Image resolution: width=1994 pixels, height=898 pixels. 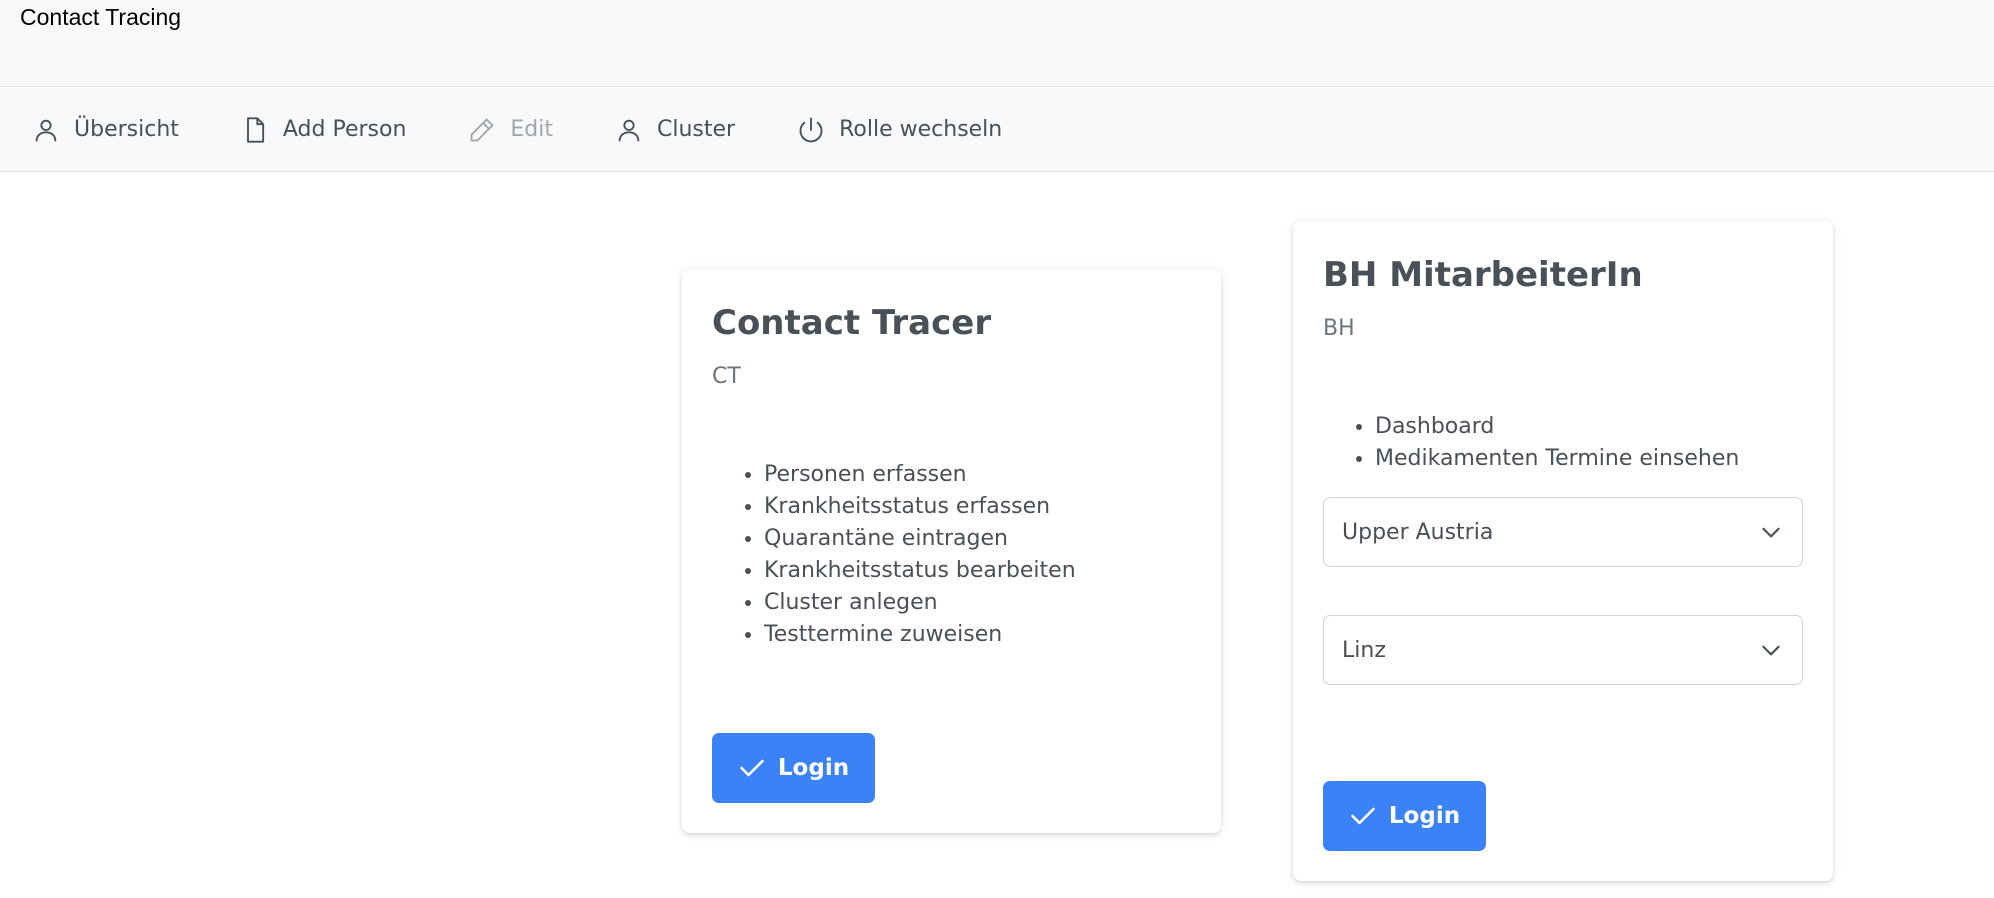 I want to click on district-select-value: Linz, so click(x=1364, y=650).